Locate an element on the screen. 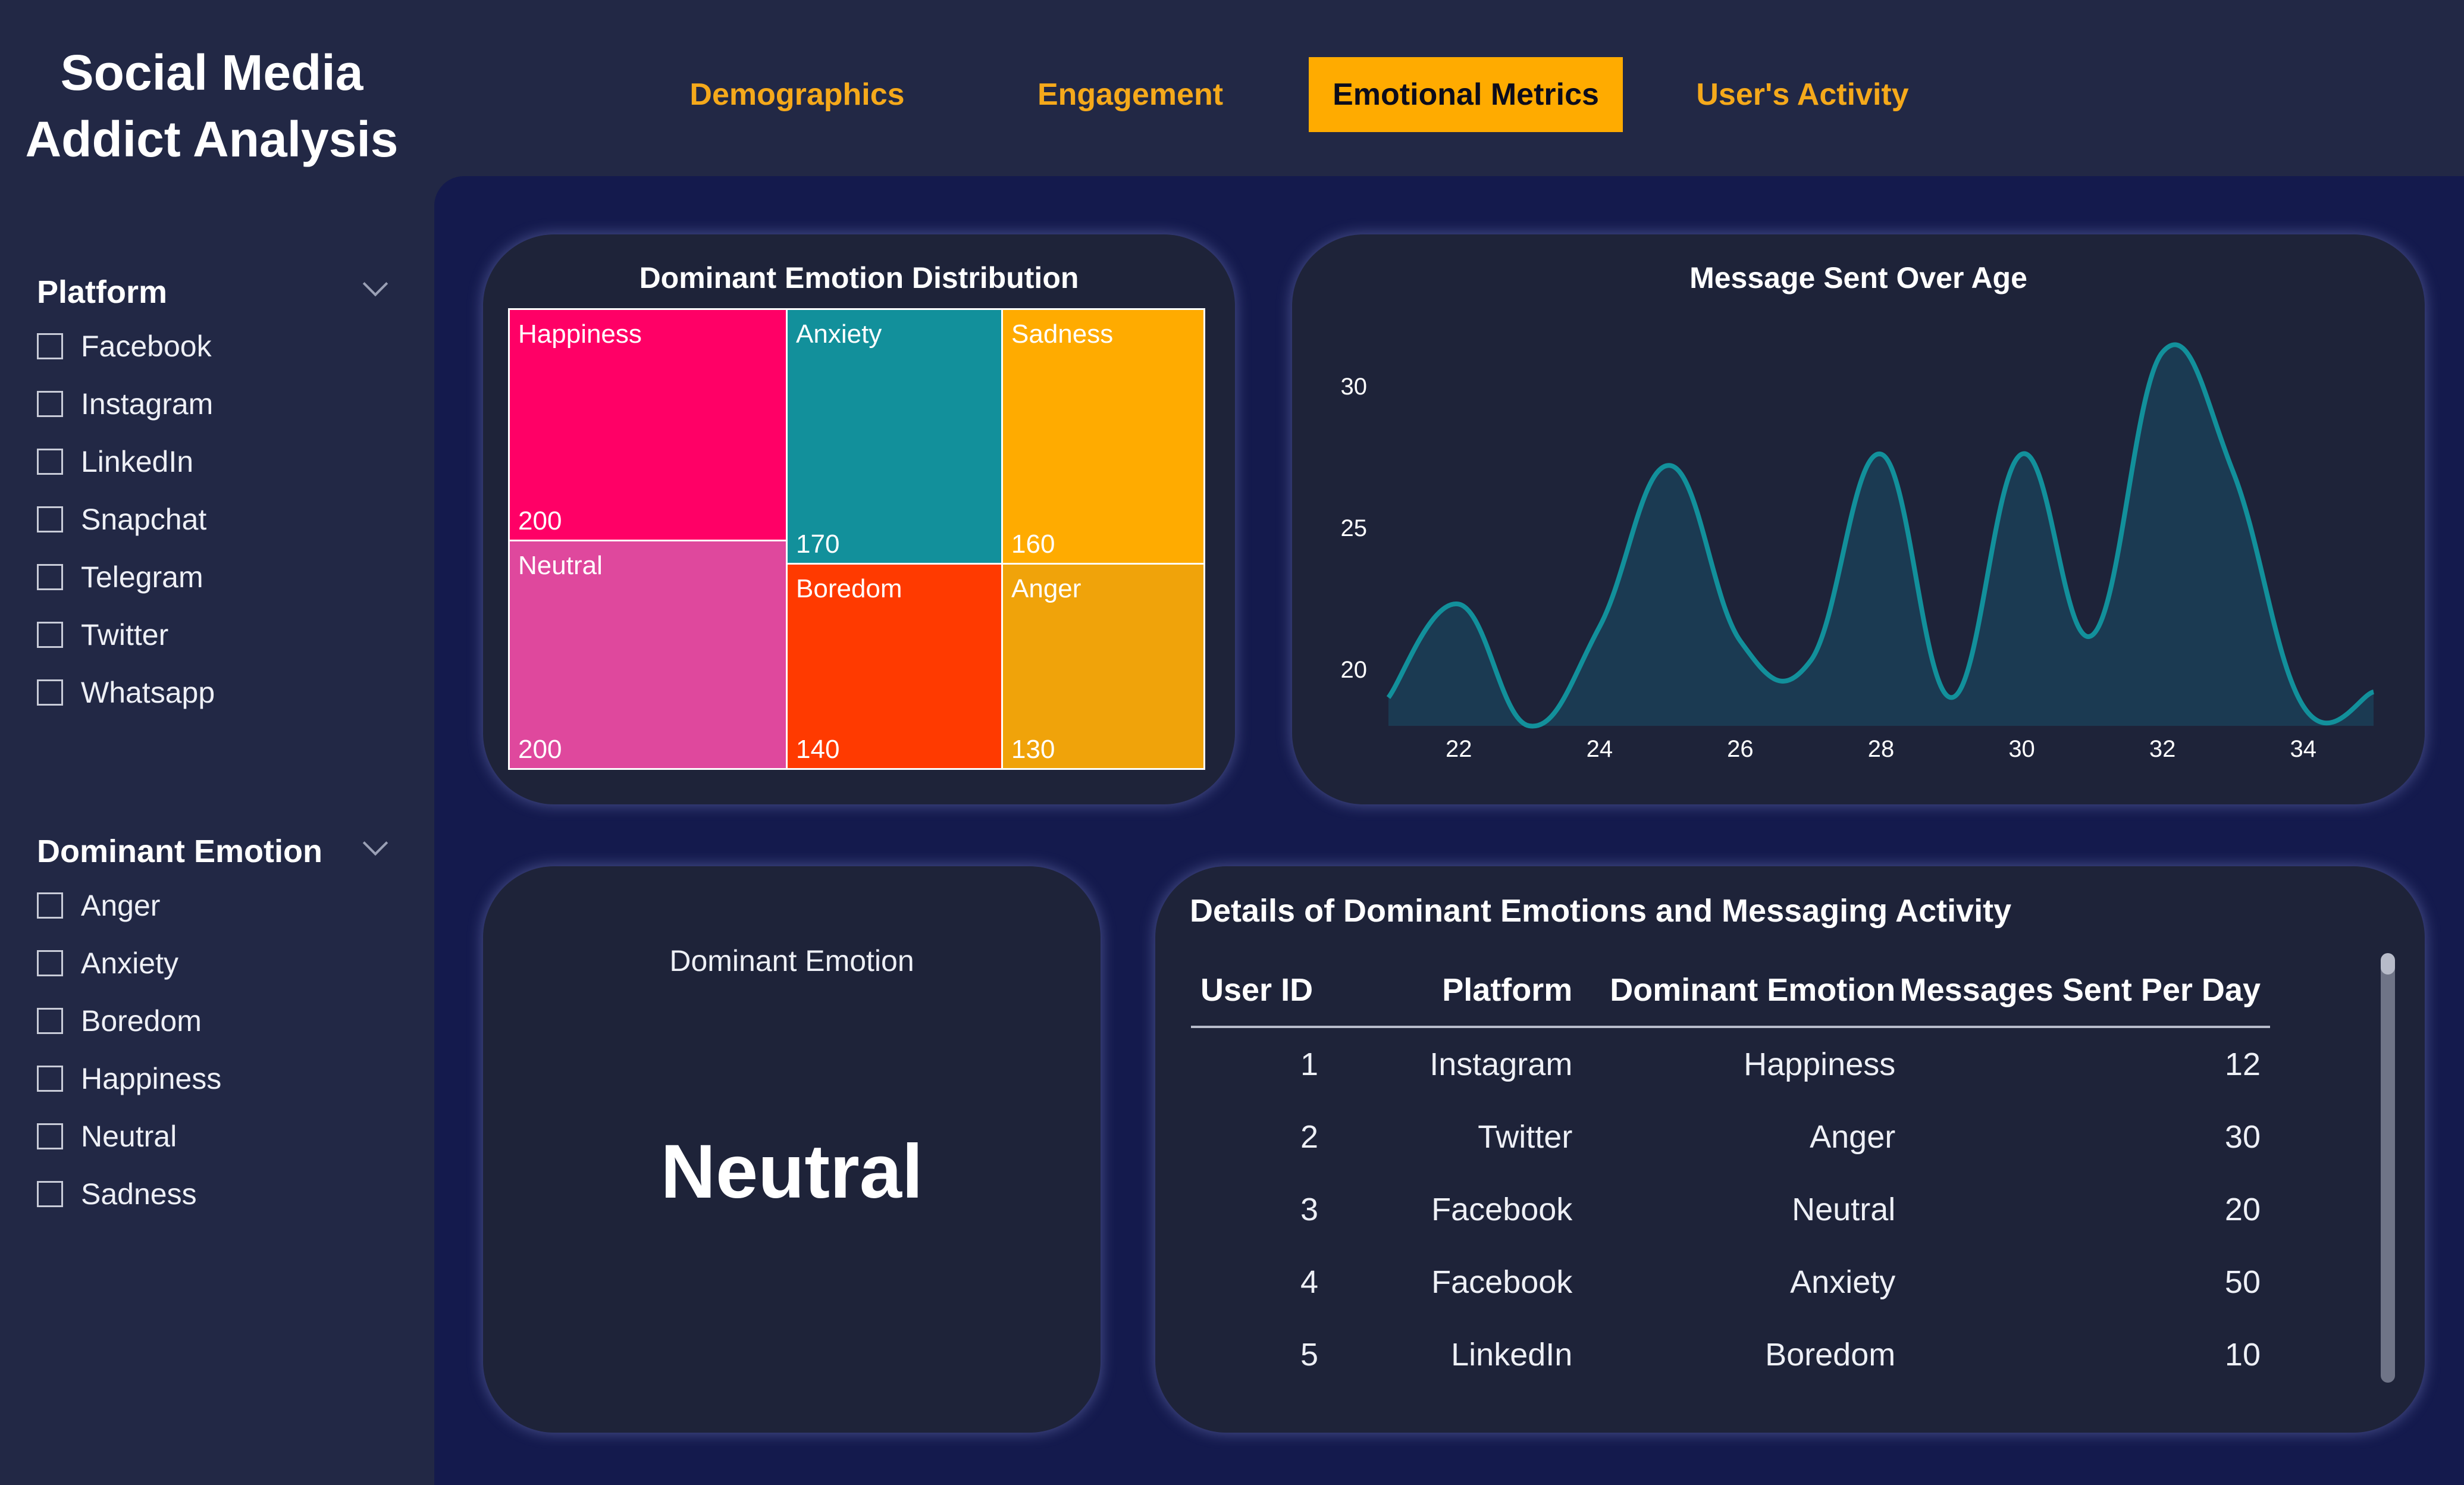 The height and width of the screenshot is (1485, 2464). emotion-option: Anxiety is located at coordinates (107, 963).